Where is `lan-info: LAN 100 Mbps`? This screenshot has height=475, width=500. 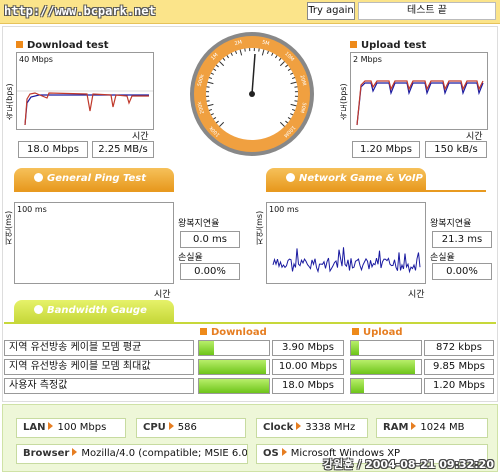 lan-info: LAN 100 Mbps is located at coordinates (71, 428).